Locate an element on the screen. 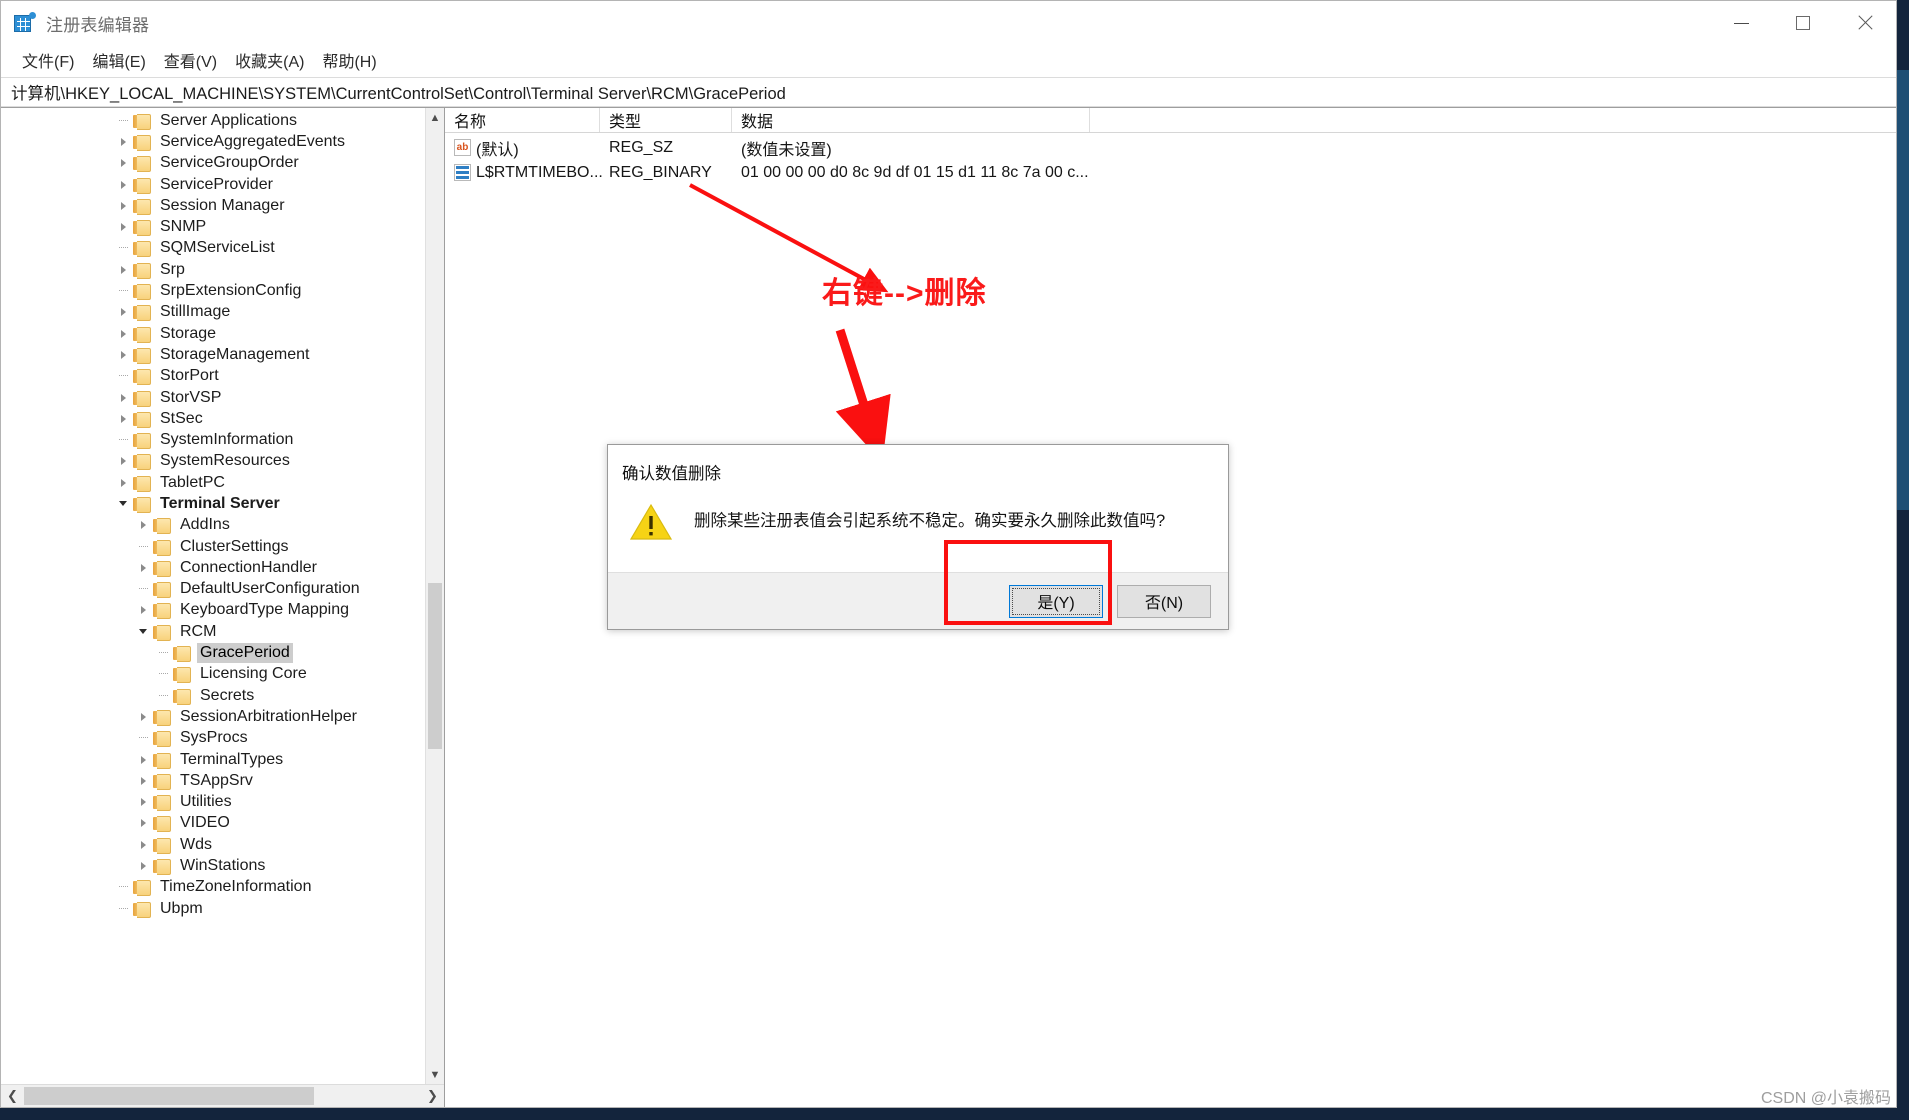 Image resolution: width=1909 pixels, height=1120 pixels. tree-item-defaultuserconfiguration: DefaultUserConfiguration is located at coordinates (213, 589).